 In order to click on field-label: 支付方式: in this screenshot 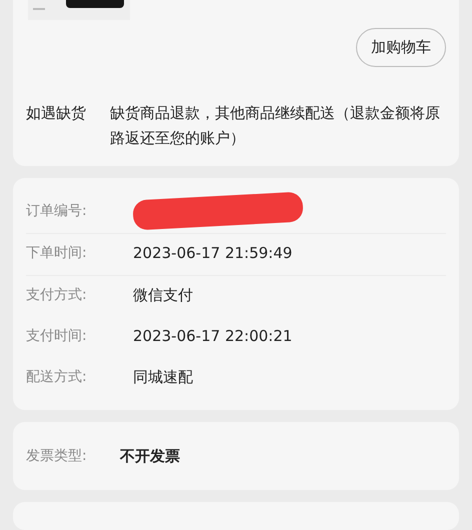, I will do `click(57, 295)`.